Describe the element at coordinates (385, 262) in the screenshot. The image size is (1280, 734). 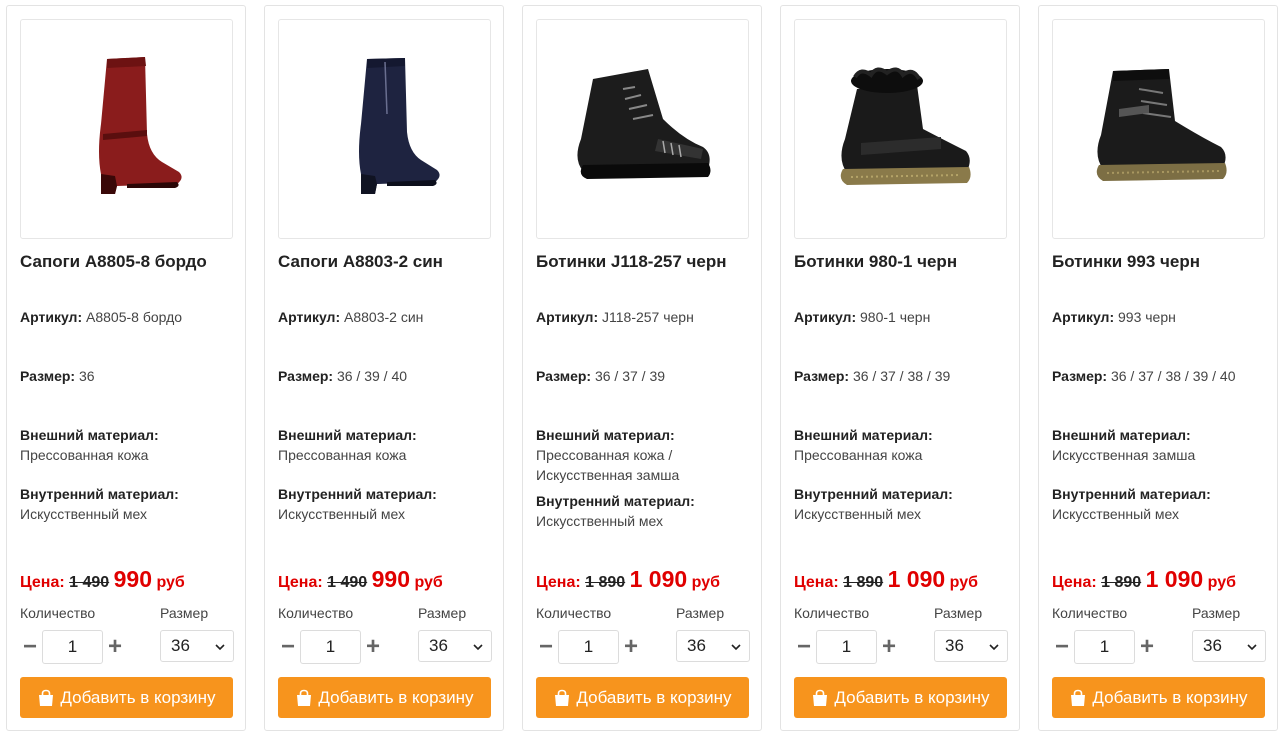
I see `product-title: Сапоги А8803-2 син` at that location.